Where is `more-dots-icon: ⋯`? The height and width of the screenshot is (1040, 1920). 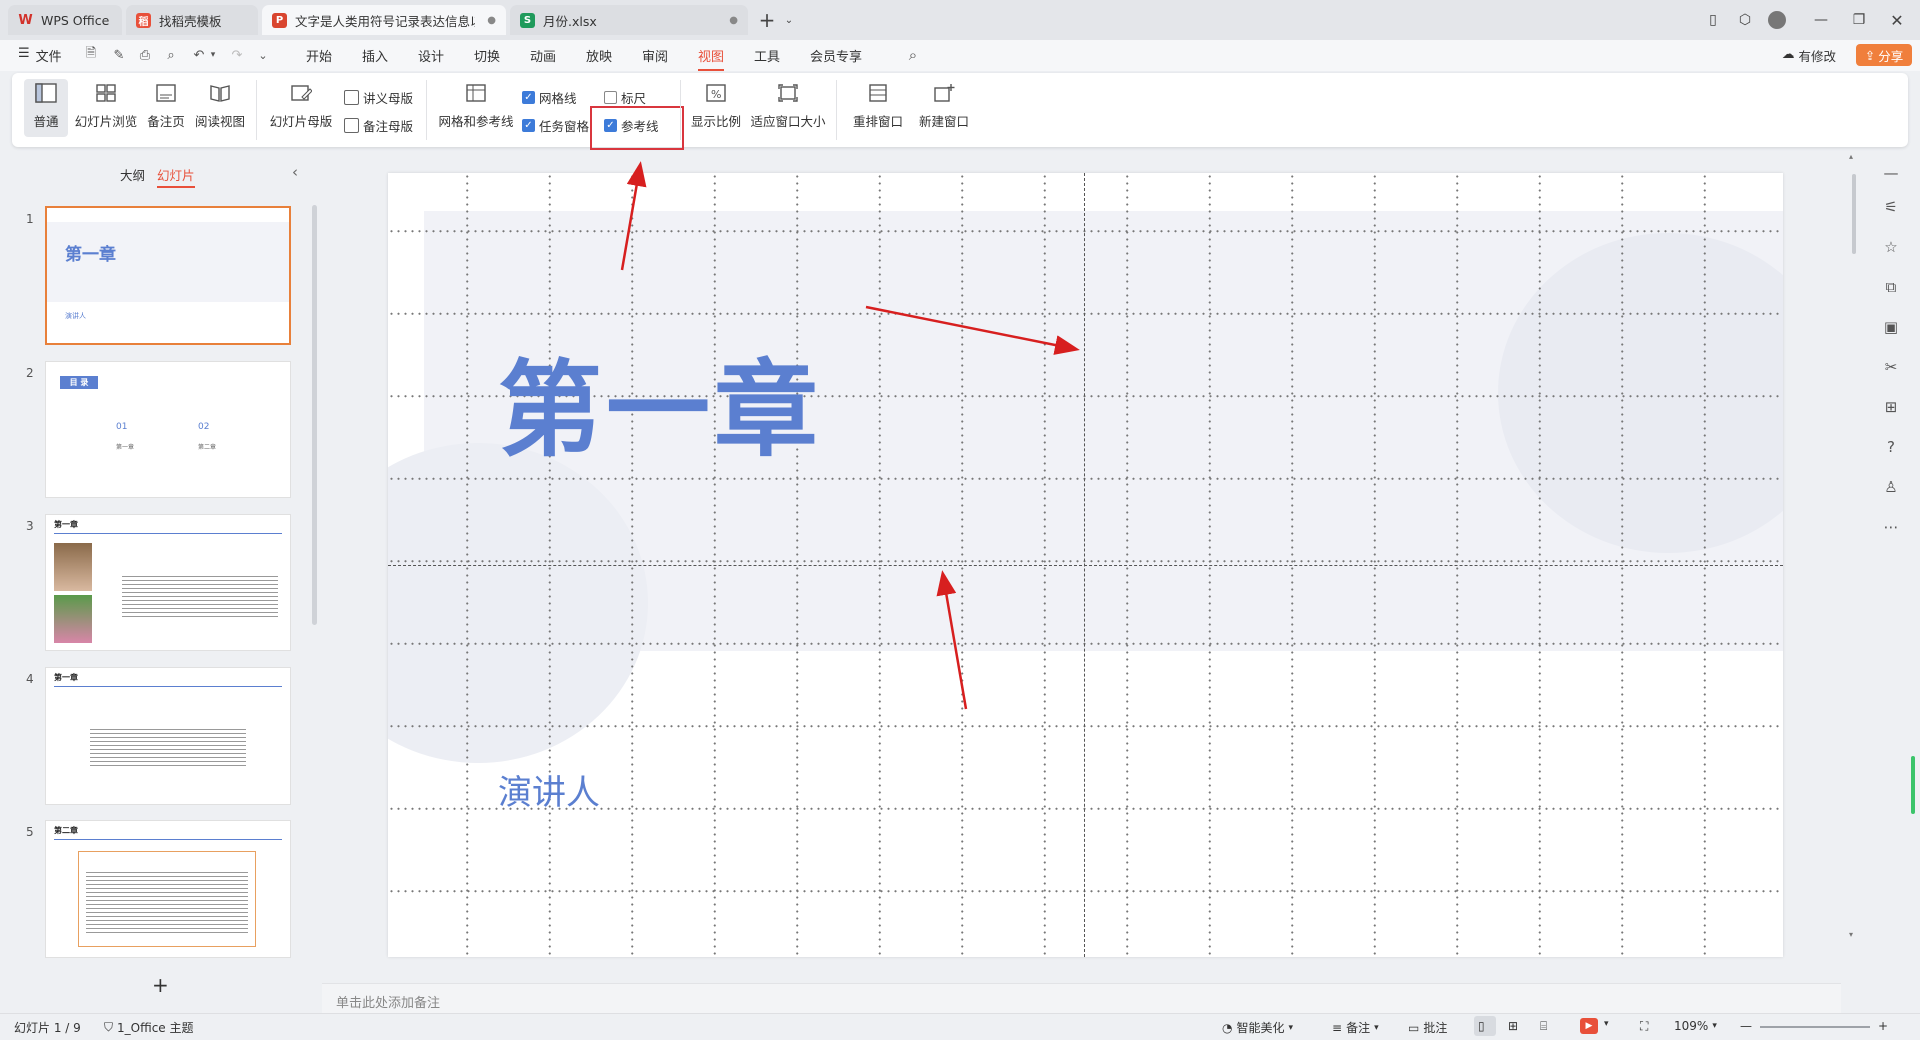 more-dots-icon: ⋯ is located at coordinates (1891, 527).